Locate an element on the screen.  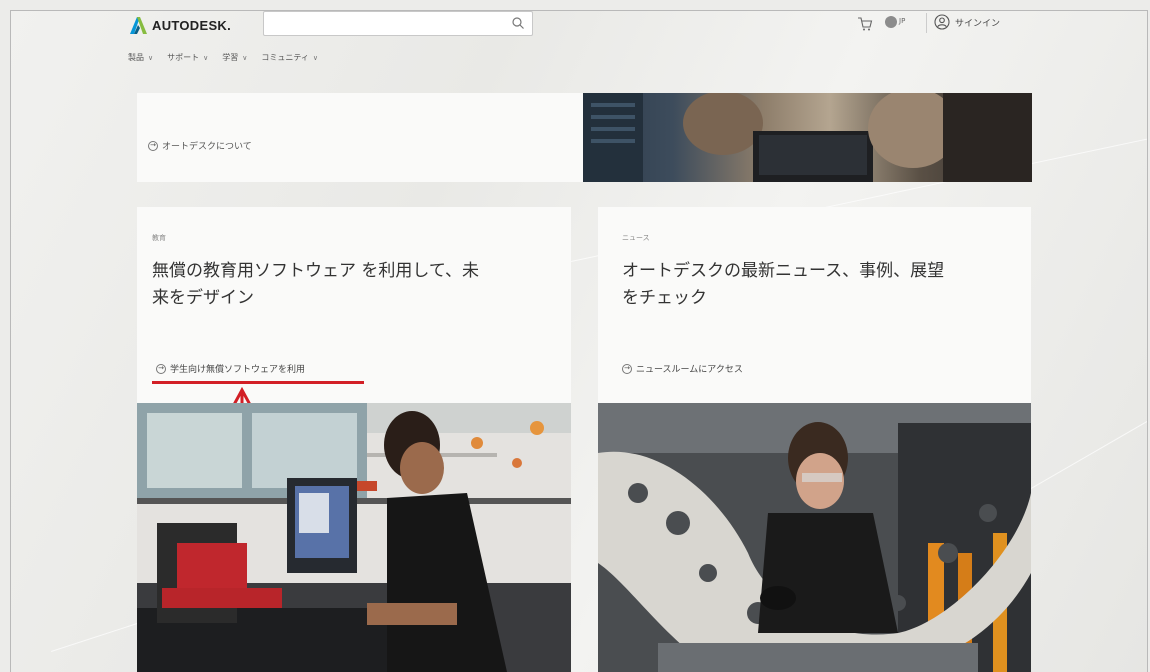
nav-item-label: コミュニティ is located at coordinates (285, 57).